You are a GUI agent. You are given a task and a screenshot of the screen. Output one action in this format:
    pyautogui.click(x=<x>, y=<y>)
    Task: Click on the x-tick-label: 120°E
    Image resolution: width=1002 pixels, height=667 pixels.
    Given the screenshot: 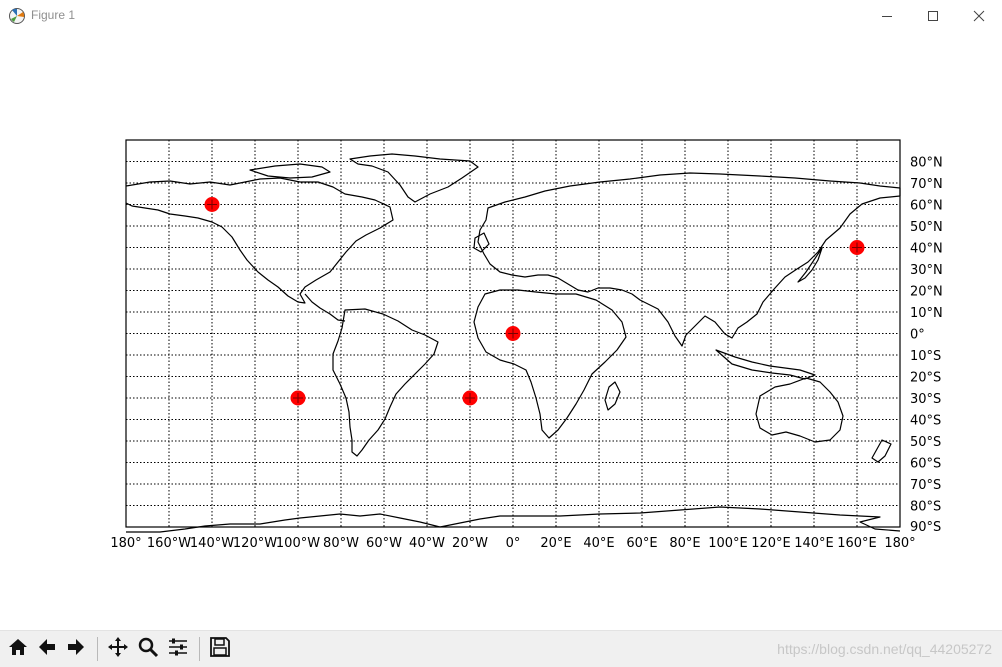 What is the action you would take?
    pyautogui.click(x=771, y=543)
    